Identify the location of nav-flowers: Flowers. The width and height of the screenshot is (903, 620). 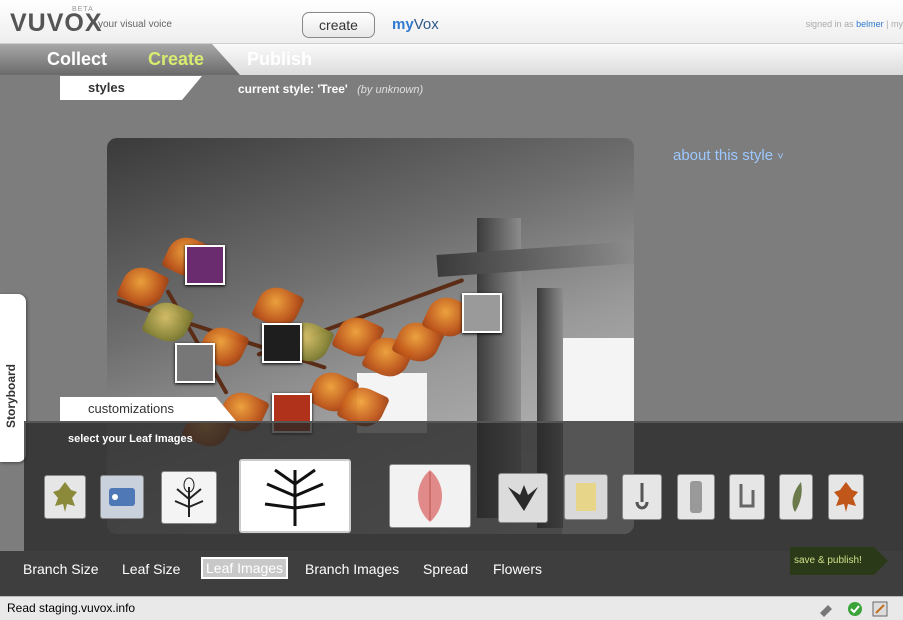
(517, 569).